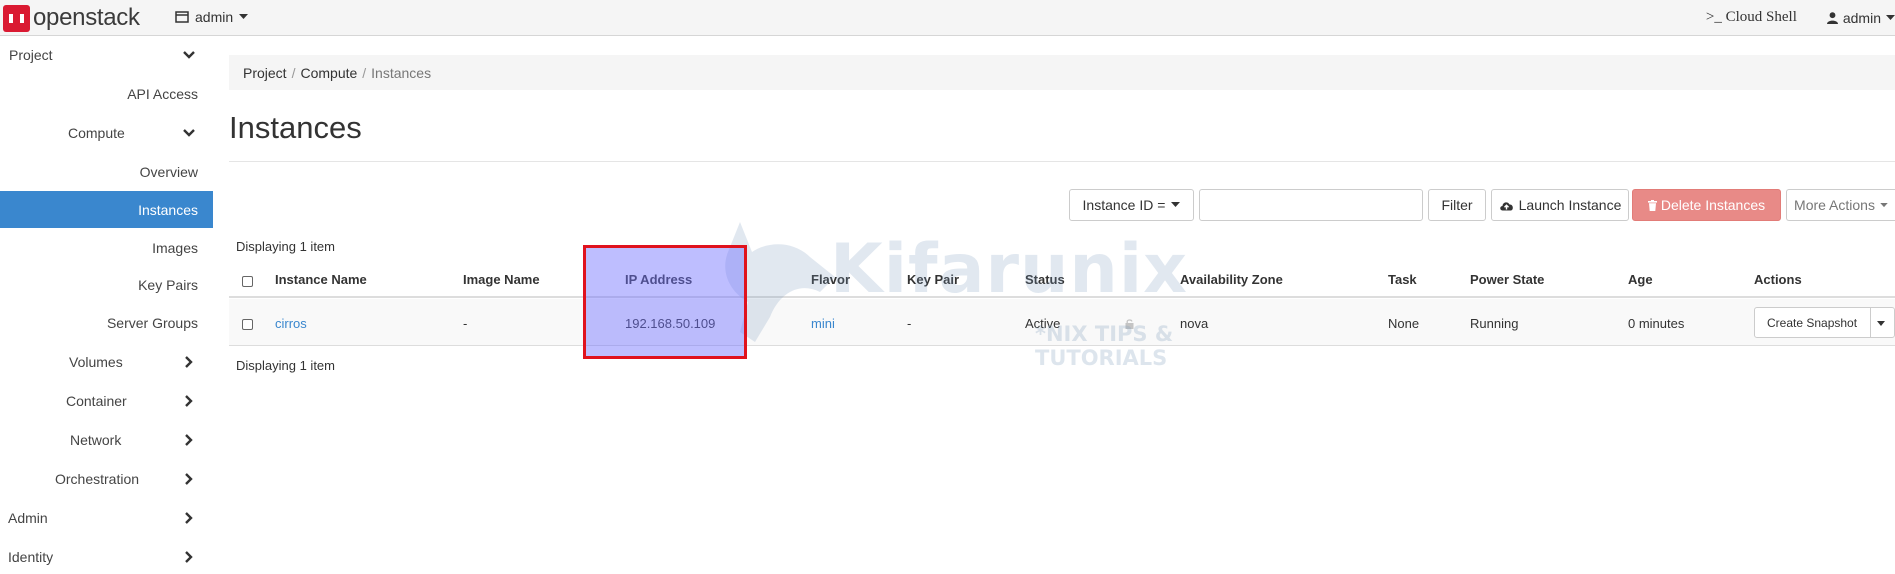  I want to click on create-snapshot-button: Create Snapshot, so click(1824, 322).